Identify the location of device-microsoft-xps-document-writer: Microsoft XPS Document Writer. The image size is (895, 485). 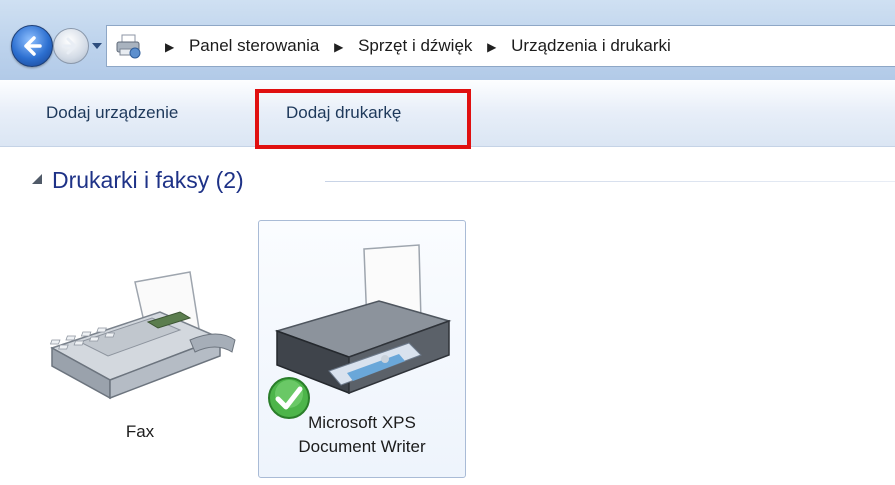
(362, 349).